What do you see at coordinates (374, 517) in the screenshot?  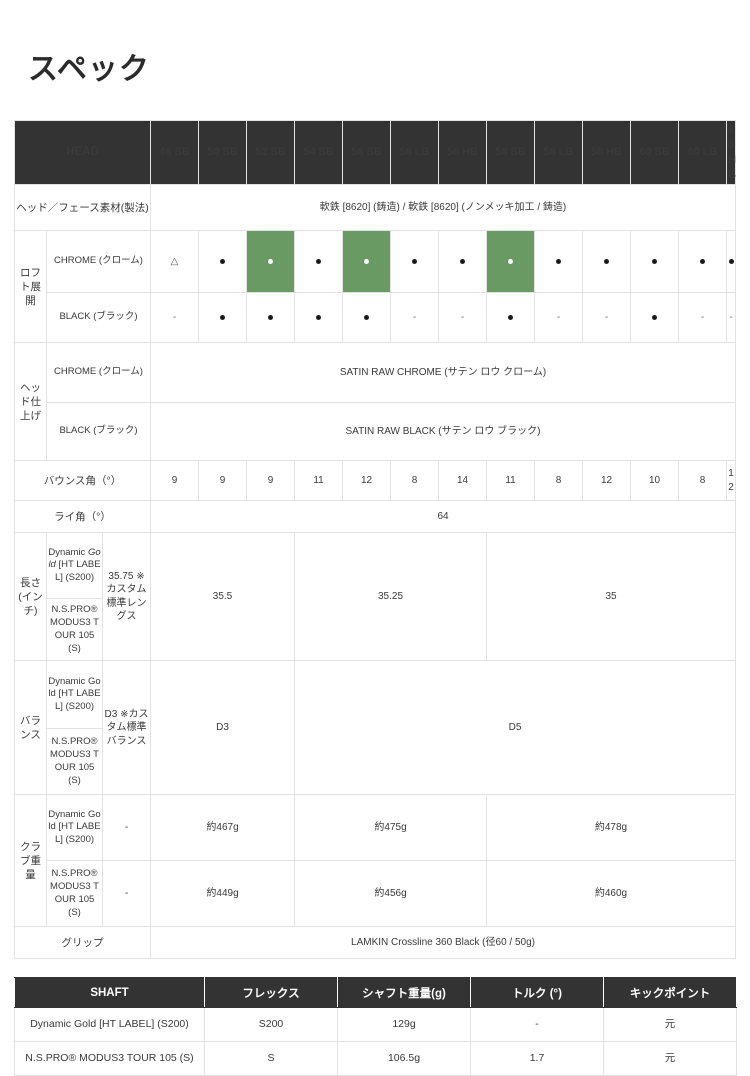 I see `row-lie: ライ角（°） 64` at bounding box center [374, 517].